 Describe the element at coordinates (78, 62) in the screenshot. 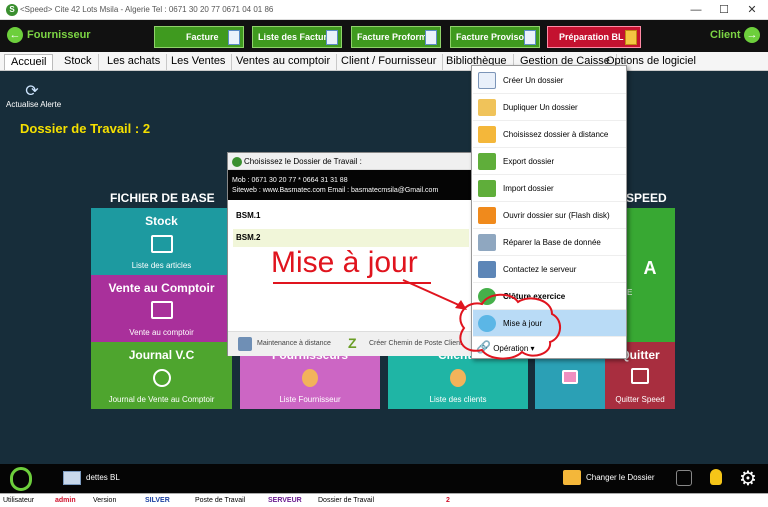

I see `tab-stock: Stock` at that location.